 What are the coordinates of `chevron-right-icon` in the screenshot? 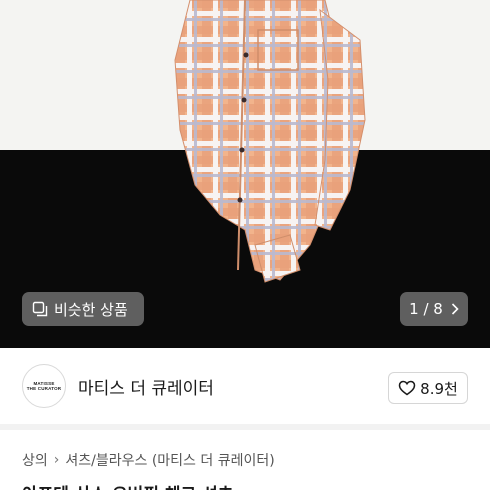 It's located at (455, 309).